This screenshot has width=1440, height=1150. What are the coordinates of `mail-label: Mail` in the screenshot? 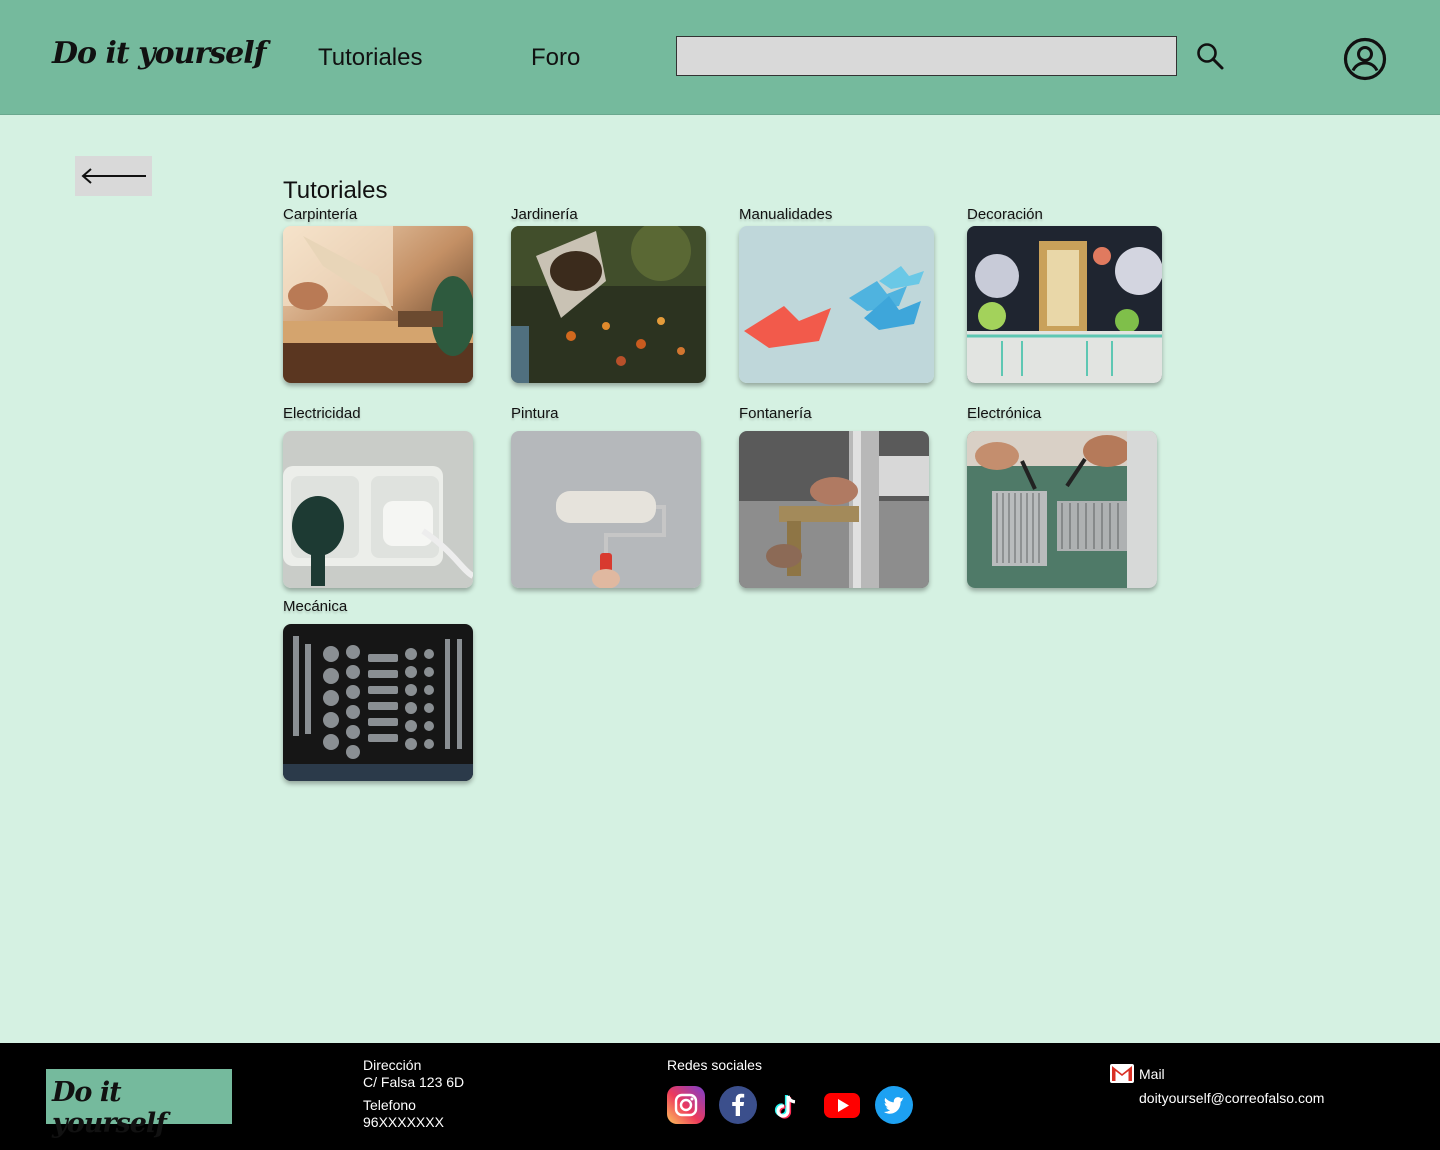 It's located at (1152, 1074).